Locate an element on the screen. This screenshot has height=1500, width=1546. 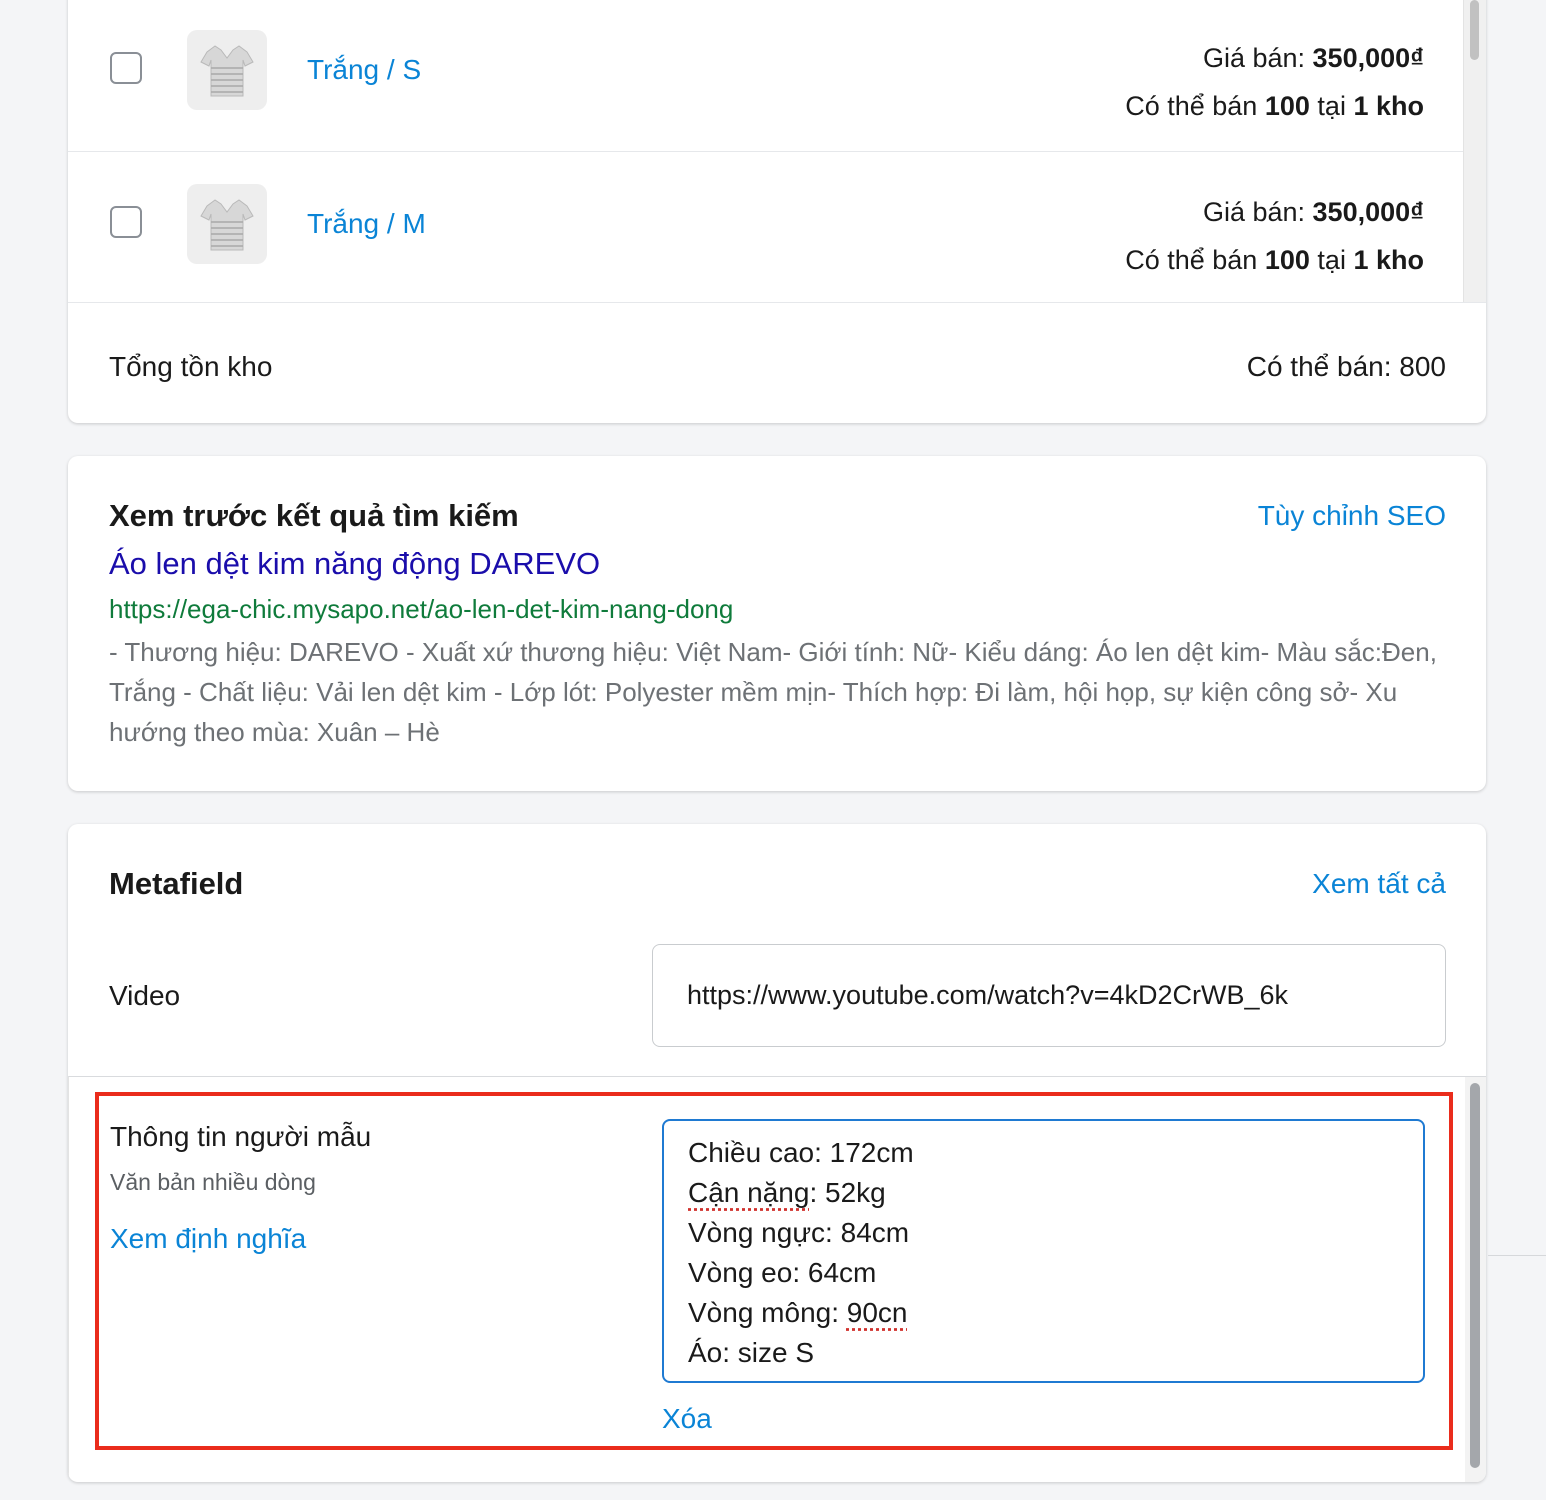
panel-scrollbar is located at coordinates (1475, 1279).